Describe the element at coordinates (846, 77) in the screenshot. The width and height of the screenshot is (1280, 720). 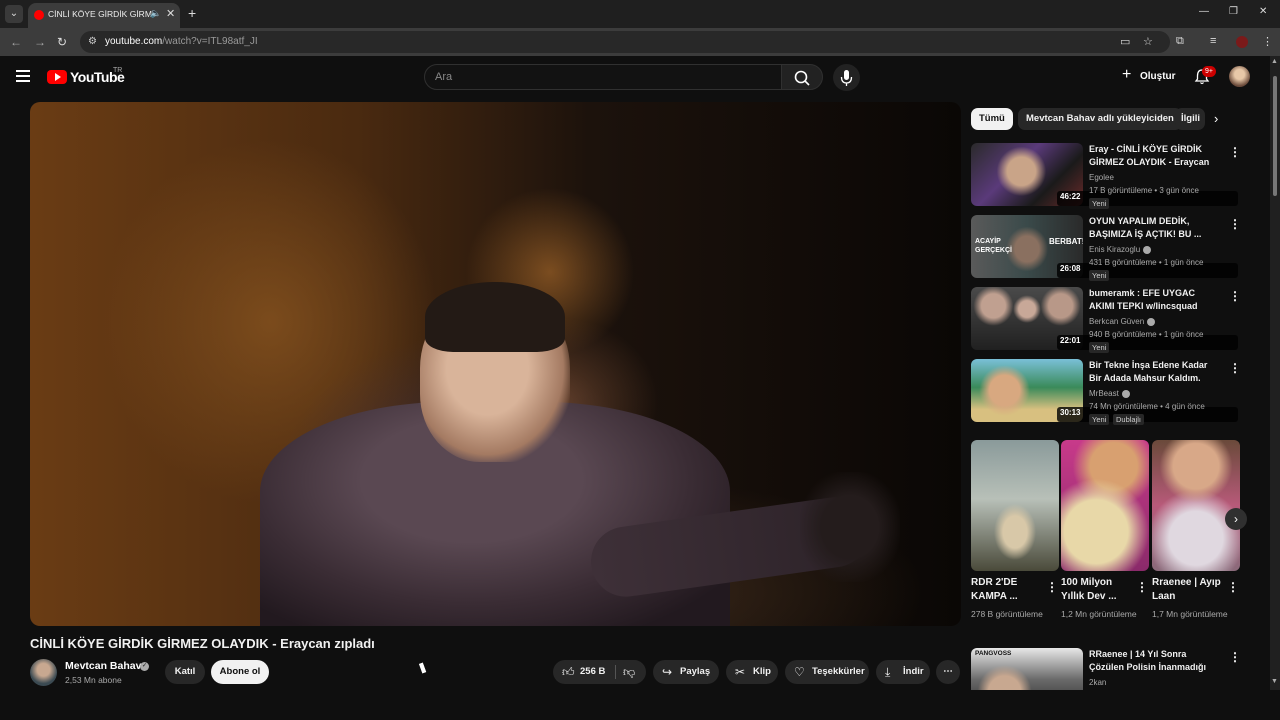
I see `voice-search-button` at that location.